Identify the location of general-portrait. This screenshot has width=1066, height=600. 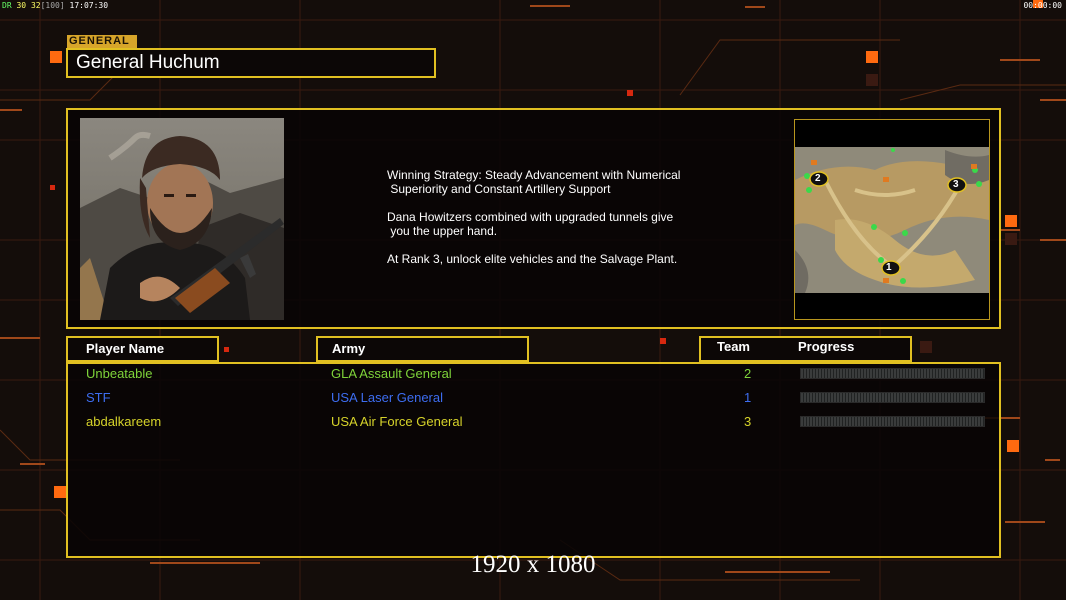
(182, 219).